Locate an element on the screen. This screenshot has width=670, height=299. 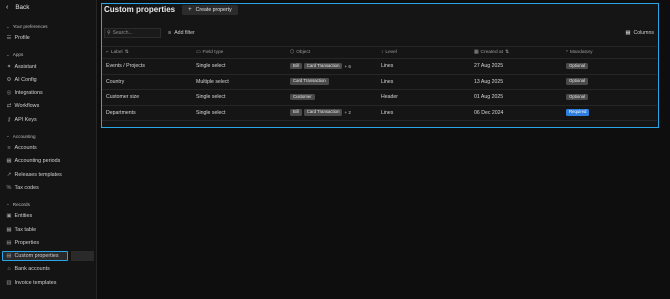
sidebar-item-label: Releases templates is located at coordinates (38, 174).